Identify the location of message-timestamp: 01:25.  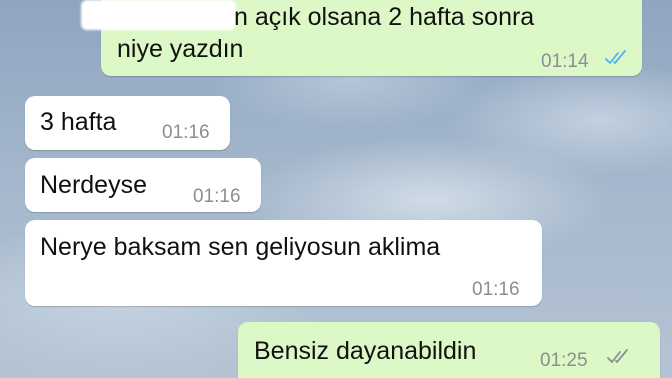
(564, 360).